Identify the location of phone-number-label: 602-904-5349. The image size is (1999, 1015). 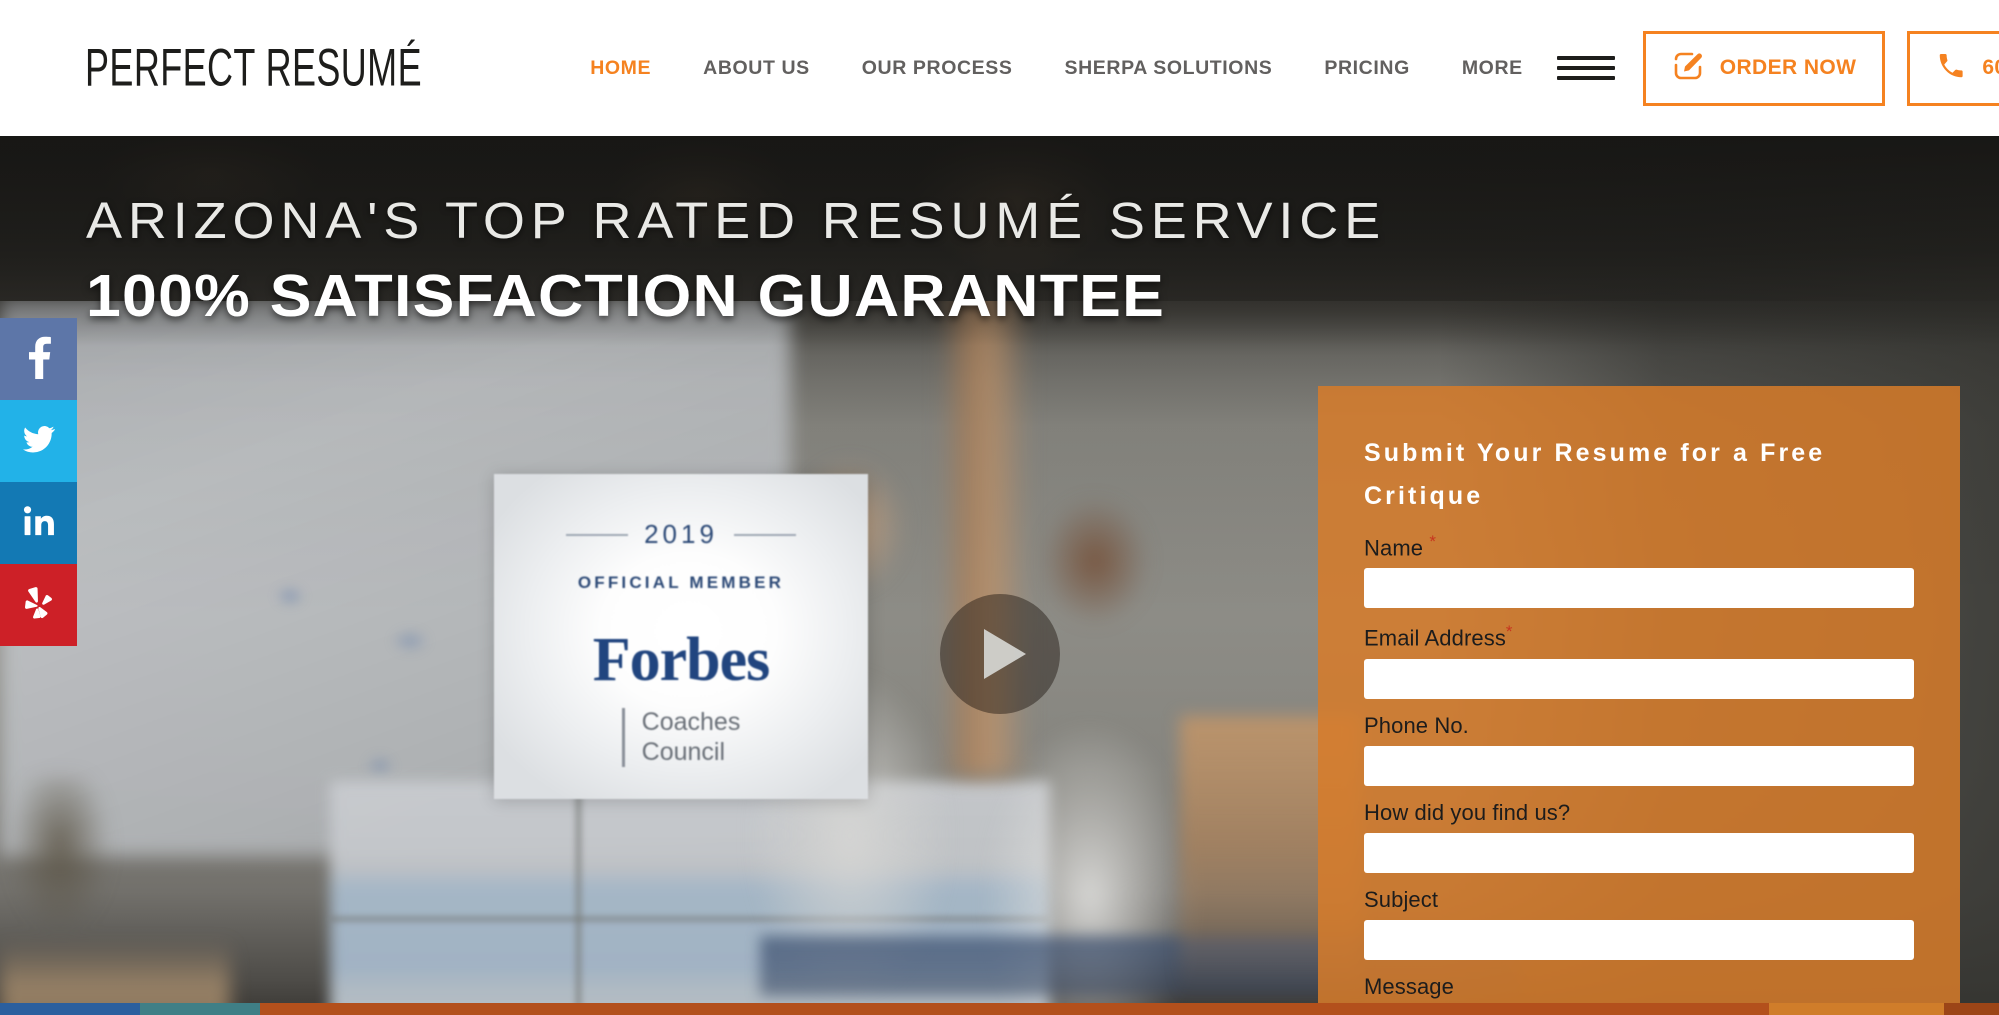
(1990, 67).